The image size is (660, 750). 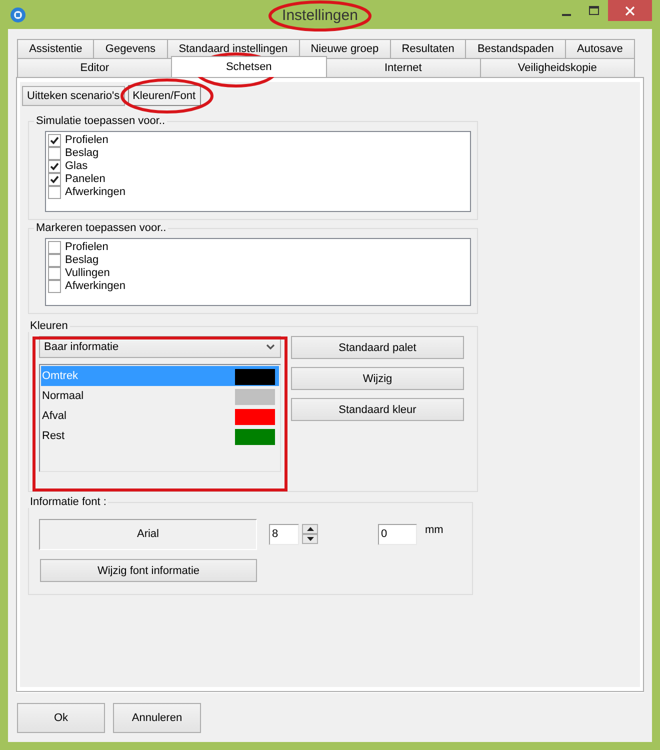 What do you see at coordinates (130, 48) in the screenshot?
I see `tab: Gegevens` at bounding box center [130, 48].